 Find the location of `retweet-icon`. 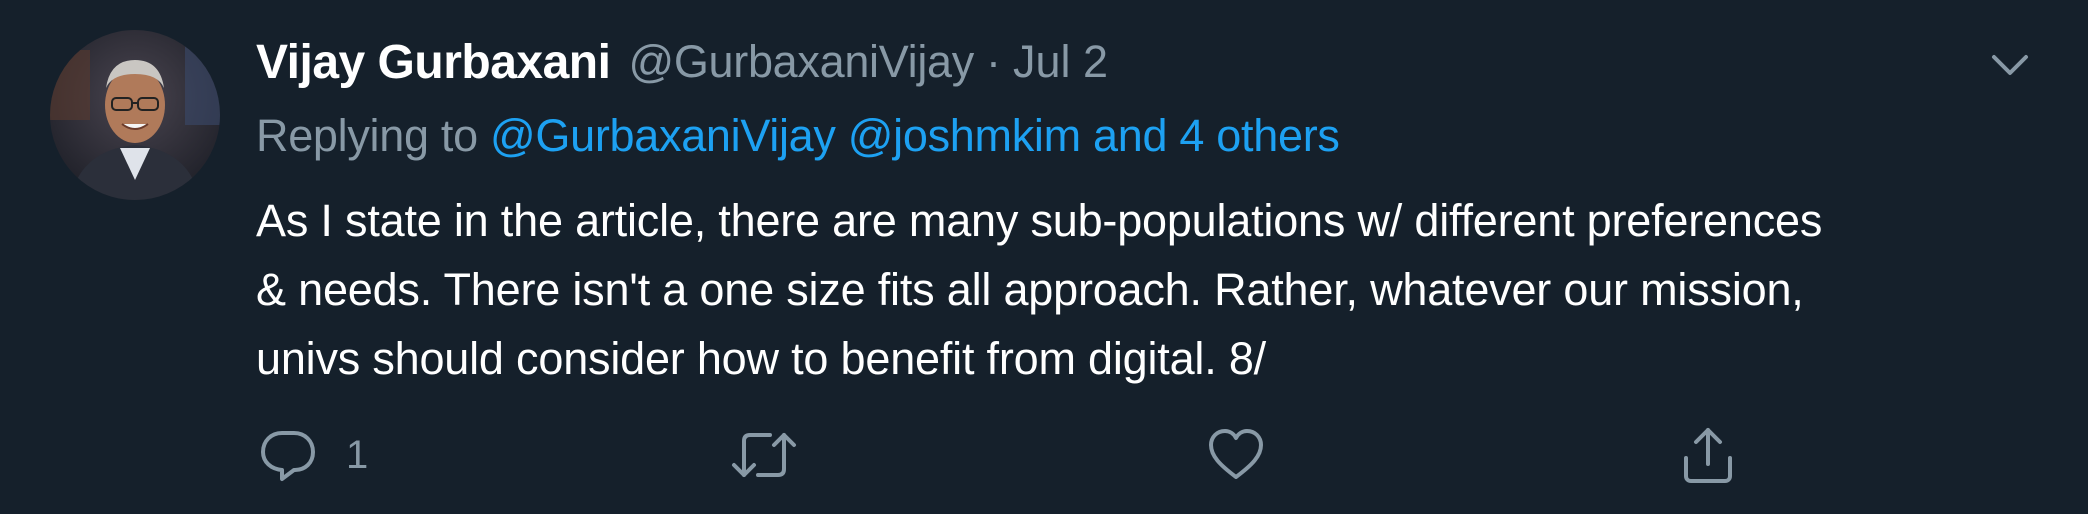

retweet-icon is located at coordinates (764, 455).